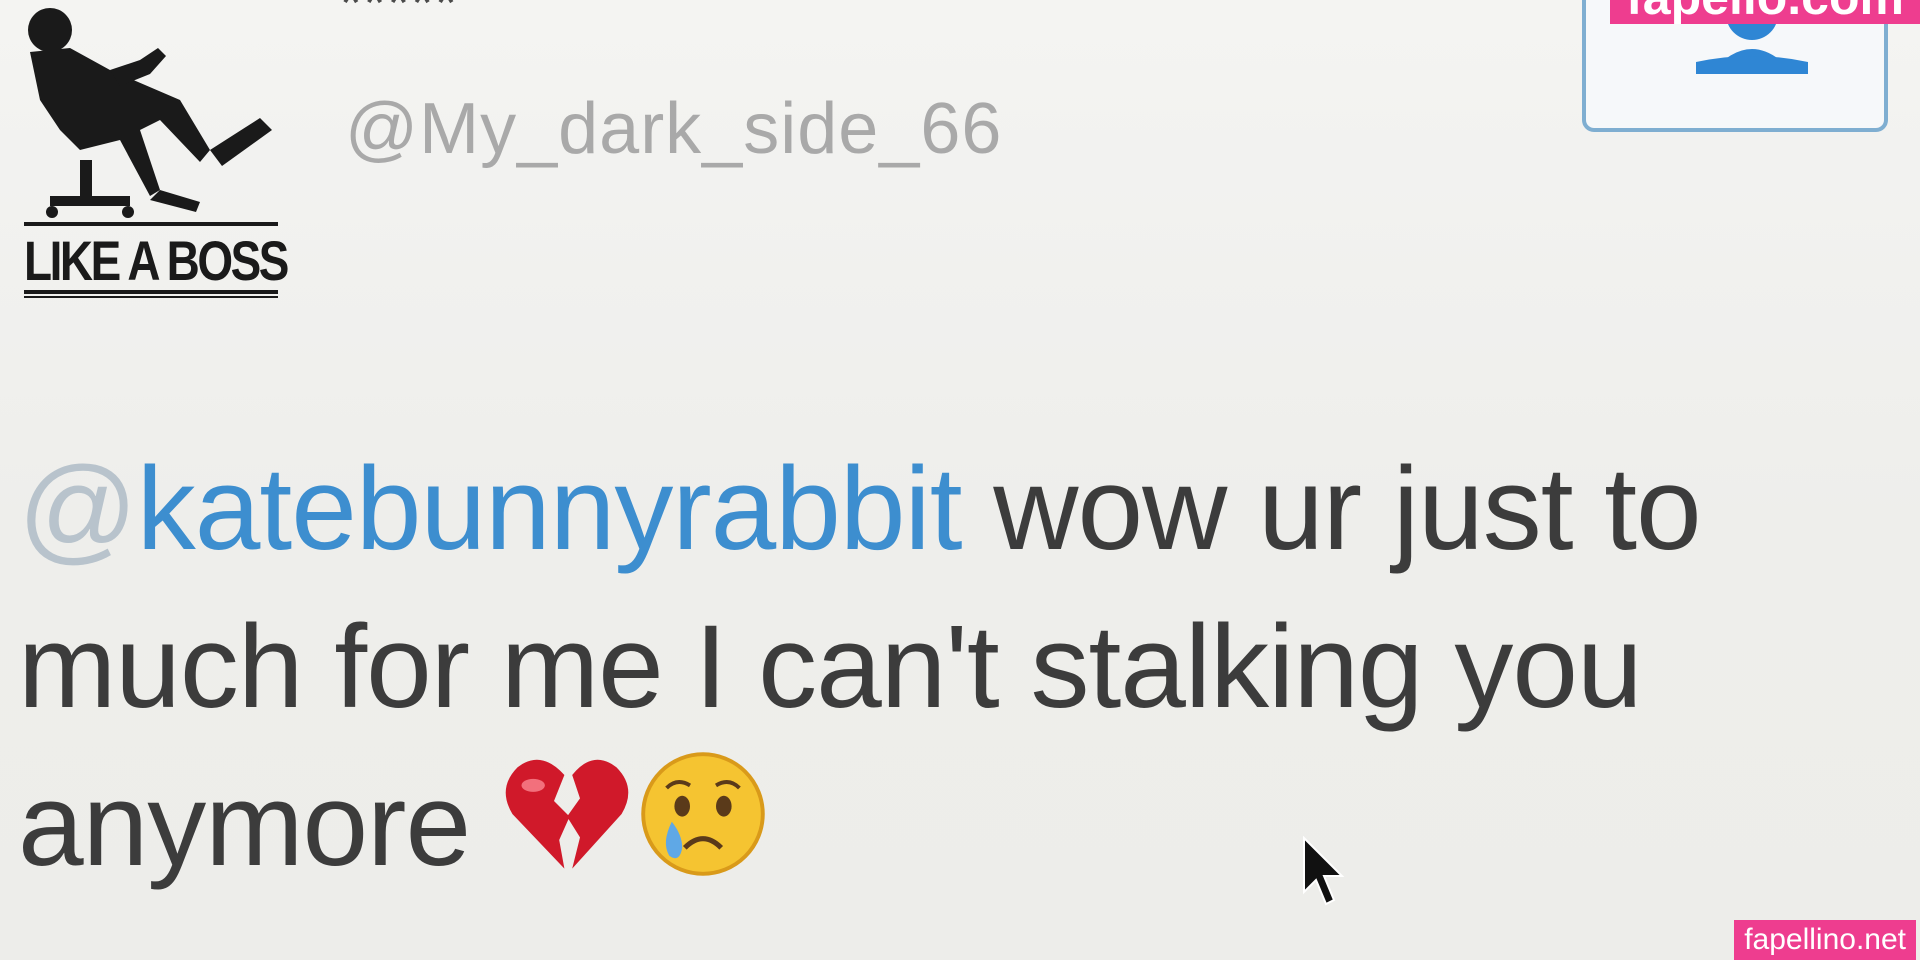 This screenshot has width=1920, height=960. Describe the element at coordinates (78, 509) in the screenshot. I see `mention-at-symbol: @` at that location.